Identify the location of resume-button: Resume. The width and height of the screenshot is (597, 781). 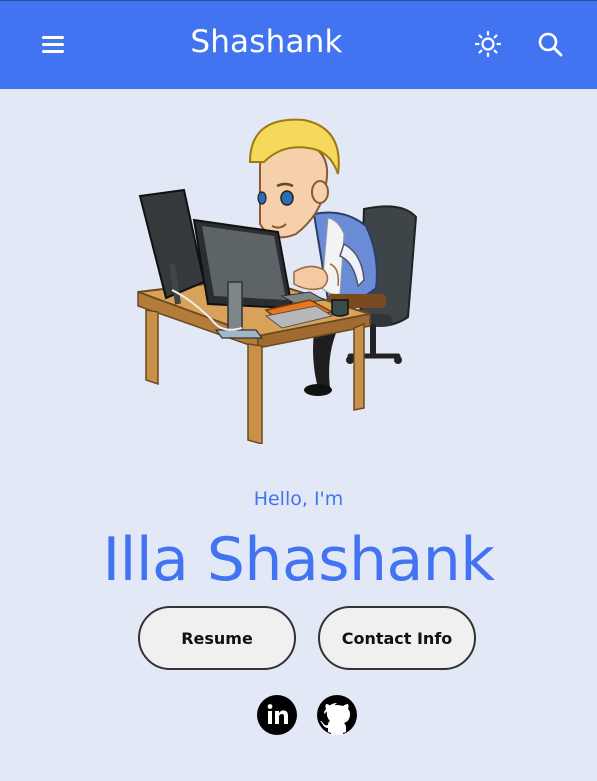
(217, 638).